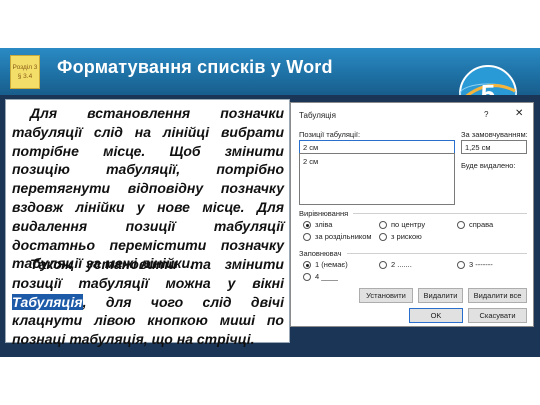 This screenshot has width=540, height=405. What do you see at coordinates (25, 72) in the screenshot?
I see `section-badge: Розділ 3 § 3.4` at bounding box center [25, 72].